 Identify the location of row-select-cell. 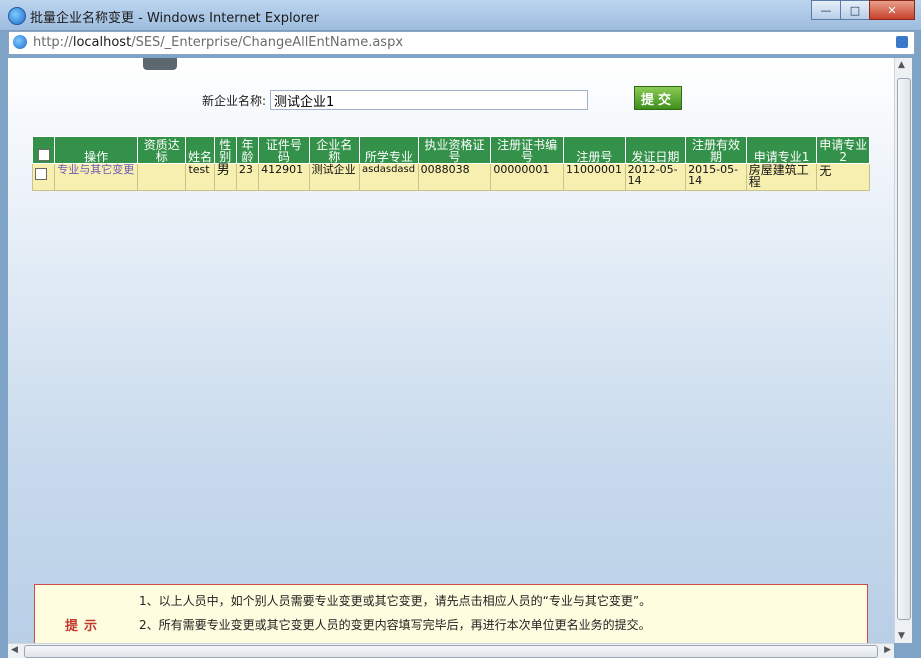
(43, 177).